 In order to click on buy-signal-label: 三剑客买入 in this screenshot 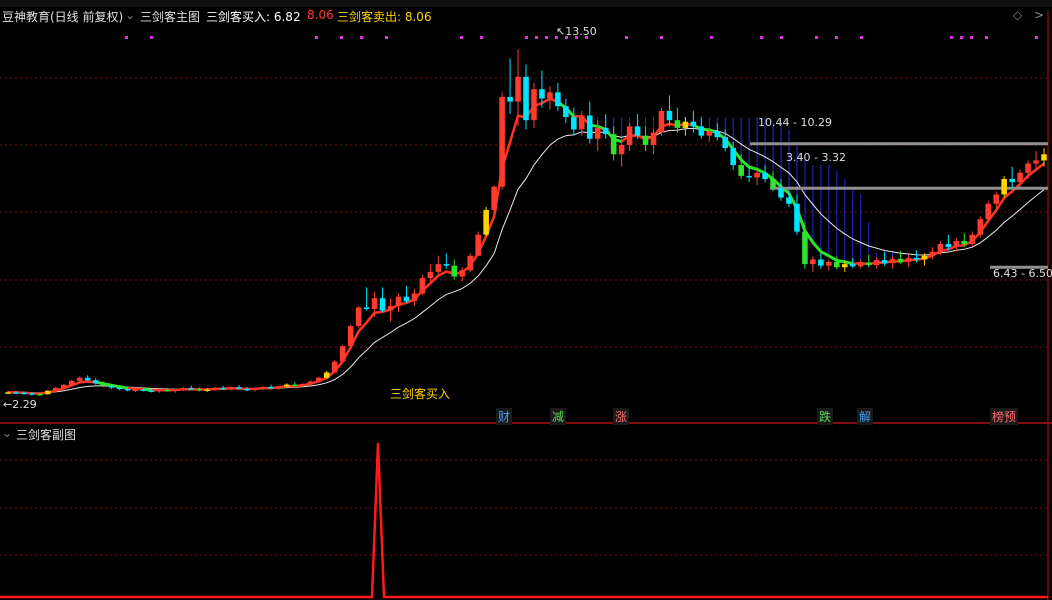, I will do `click(420, 394)`.